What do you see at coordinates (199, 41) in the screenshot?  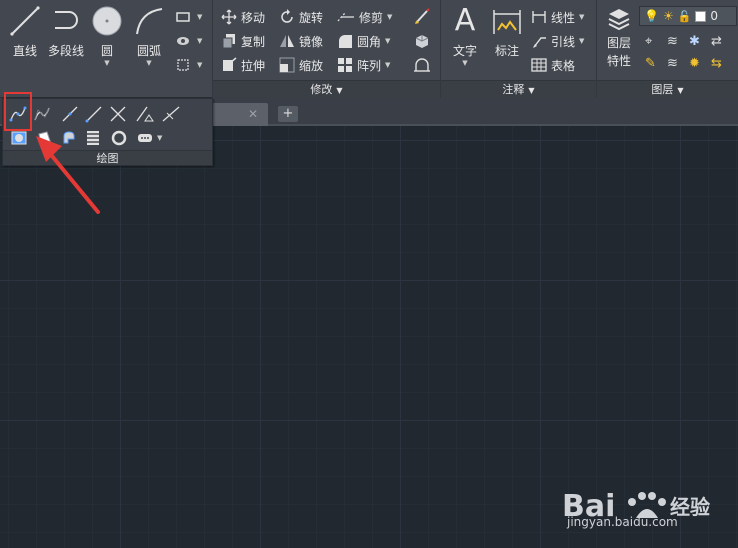 I see `hatch-dropdown-icon: ▼` at bounding box center [199, 41].